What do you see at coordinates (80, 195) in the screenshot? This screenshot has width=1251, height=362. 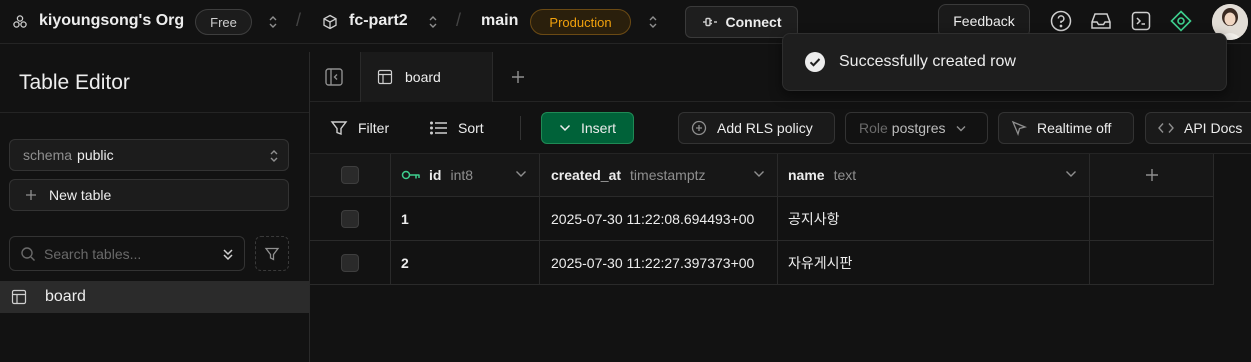 I see `new-table-label: New table` at bounding box center [80, 195].